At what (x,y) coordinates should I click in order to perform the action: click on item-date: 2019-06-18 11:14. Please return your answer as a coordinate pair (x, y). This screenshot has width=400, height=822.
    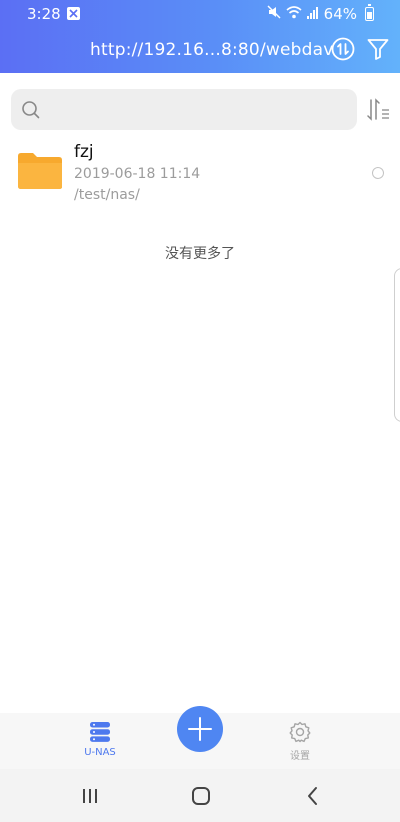
    Looking at the image, I should click on (137, 174).